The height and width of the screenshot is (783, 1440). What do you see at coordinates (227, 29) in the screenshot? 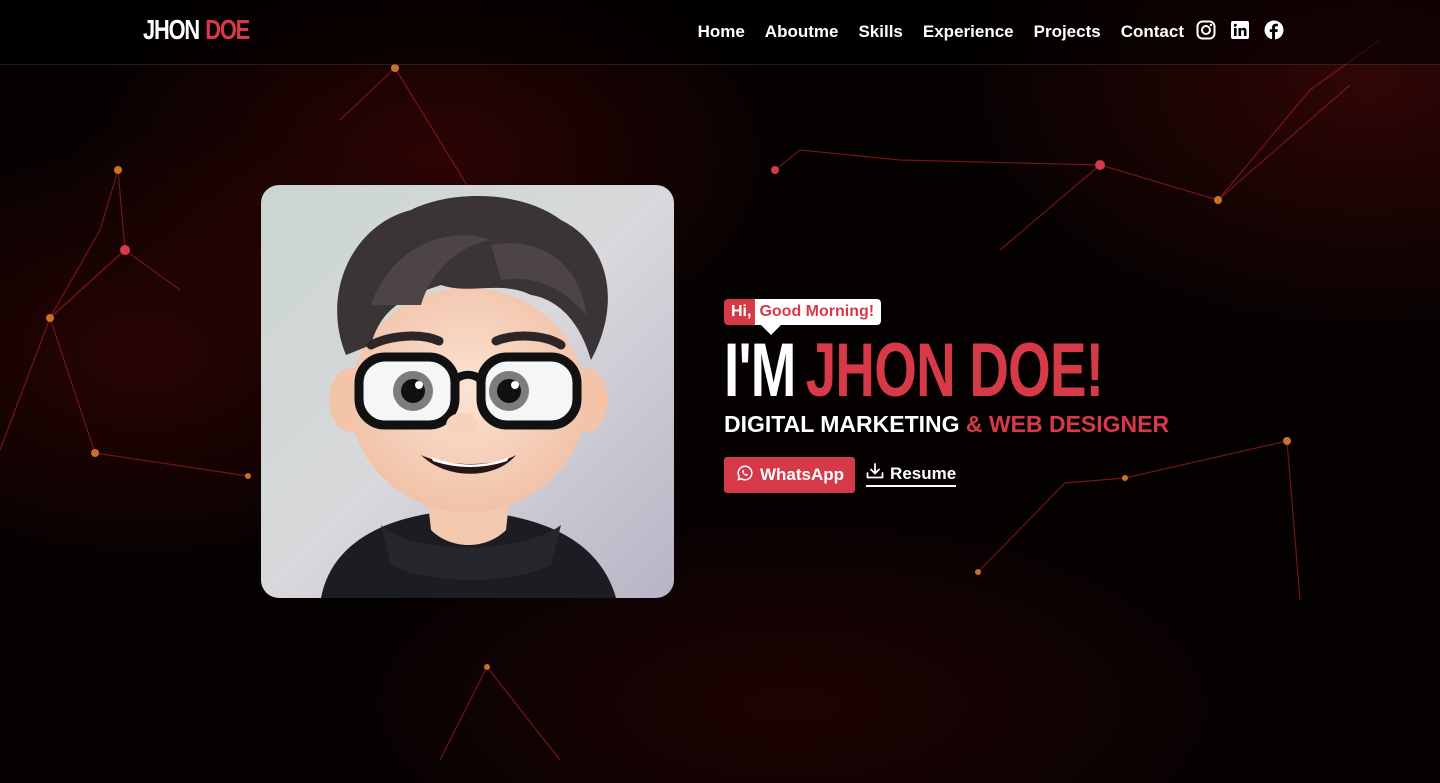
I see `logo-second: DOE` at bounding box center [227, 29].